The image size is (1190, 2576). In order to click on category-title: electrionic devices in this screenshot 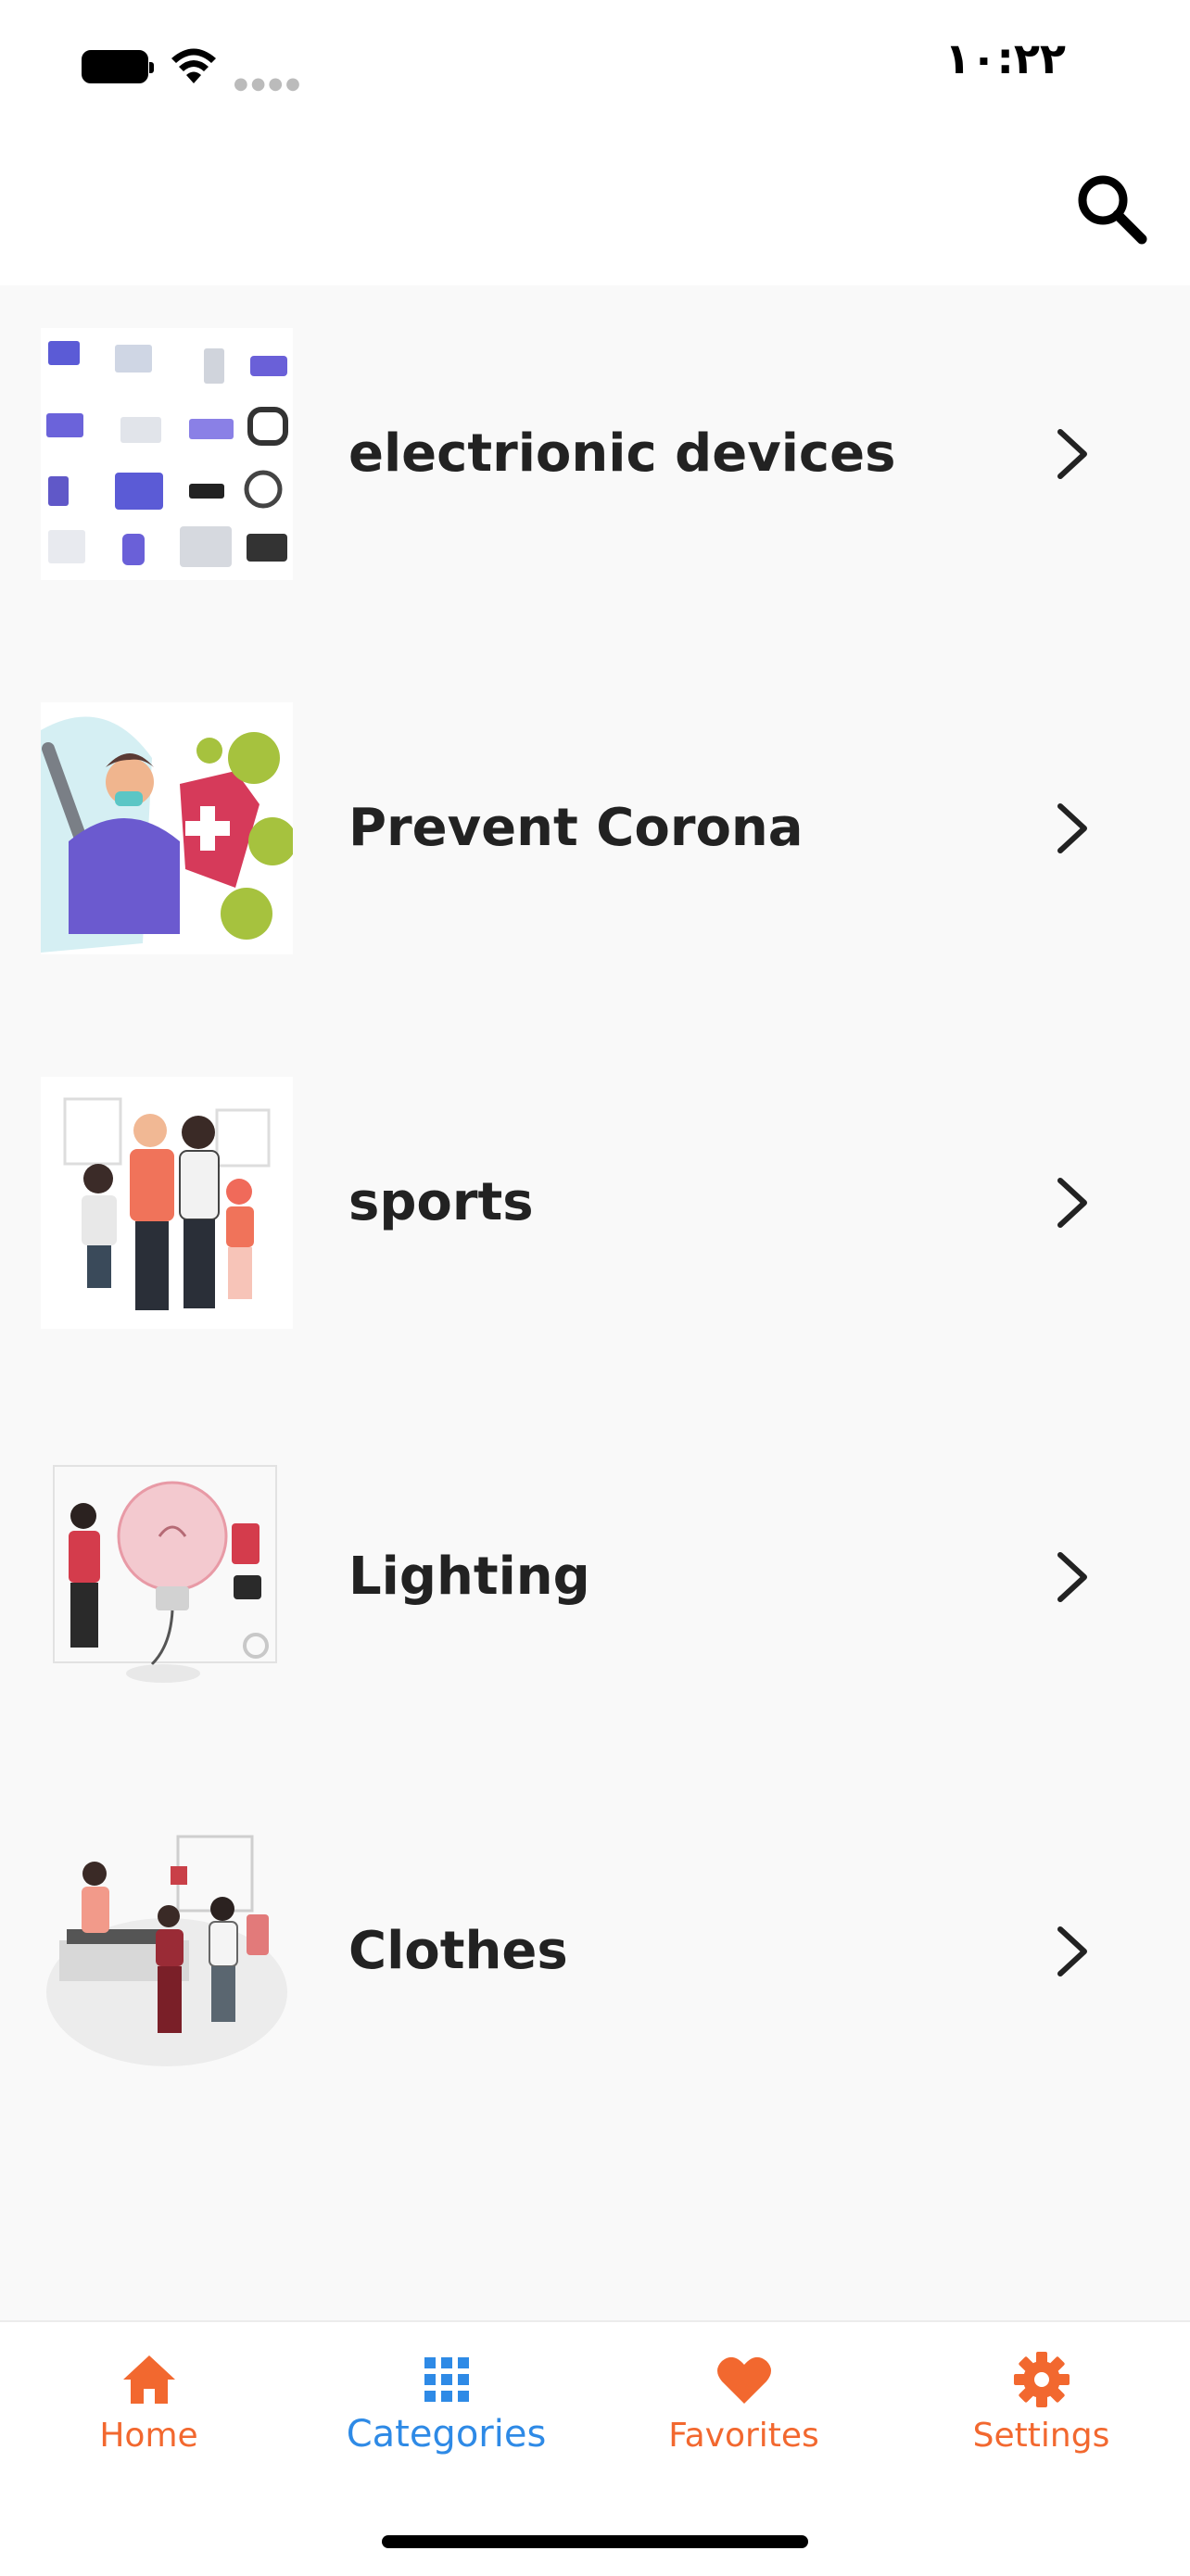, I will do `click(622, 453)`.